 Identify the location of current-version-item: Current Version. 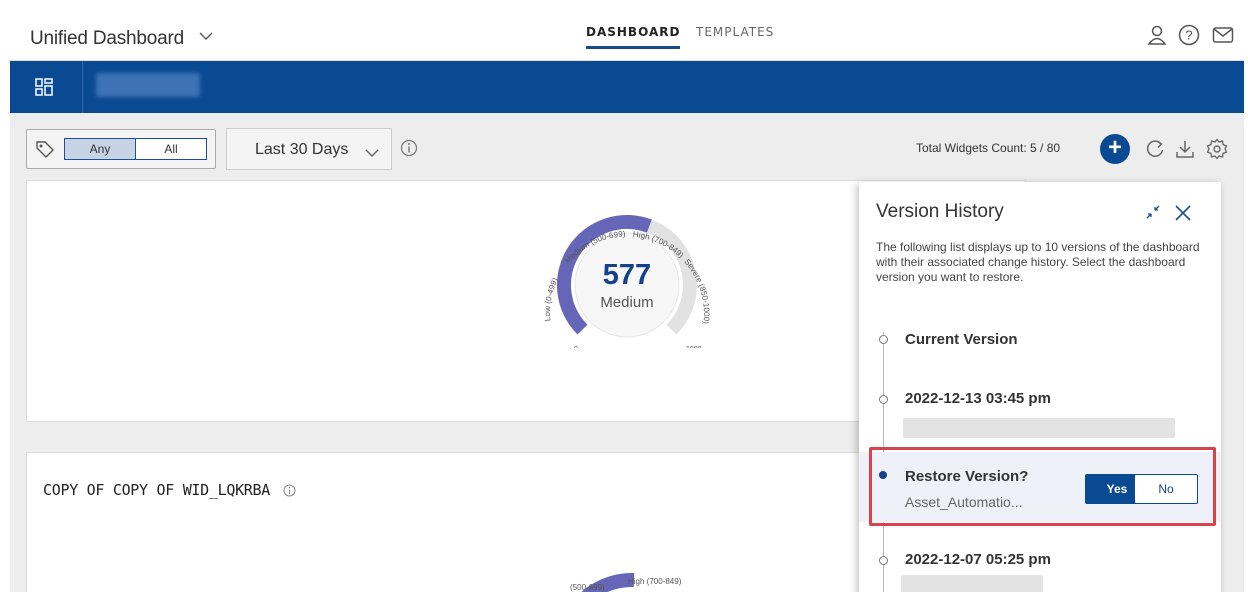
(961, 339).